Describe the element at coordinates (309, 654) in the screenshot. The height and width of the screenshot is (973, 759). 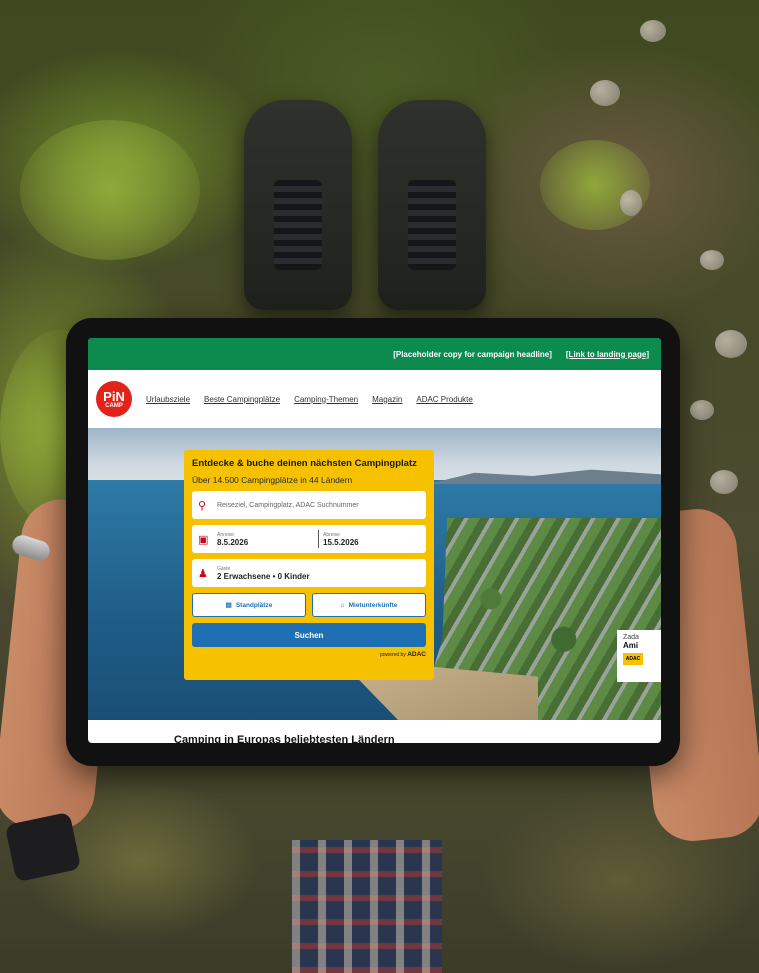
I see `powered-by: powered by ADAC` at that location.